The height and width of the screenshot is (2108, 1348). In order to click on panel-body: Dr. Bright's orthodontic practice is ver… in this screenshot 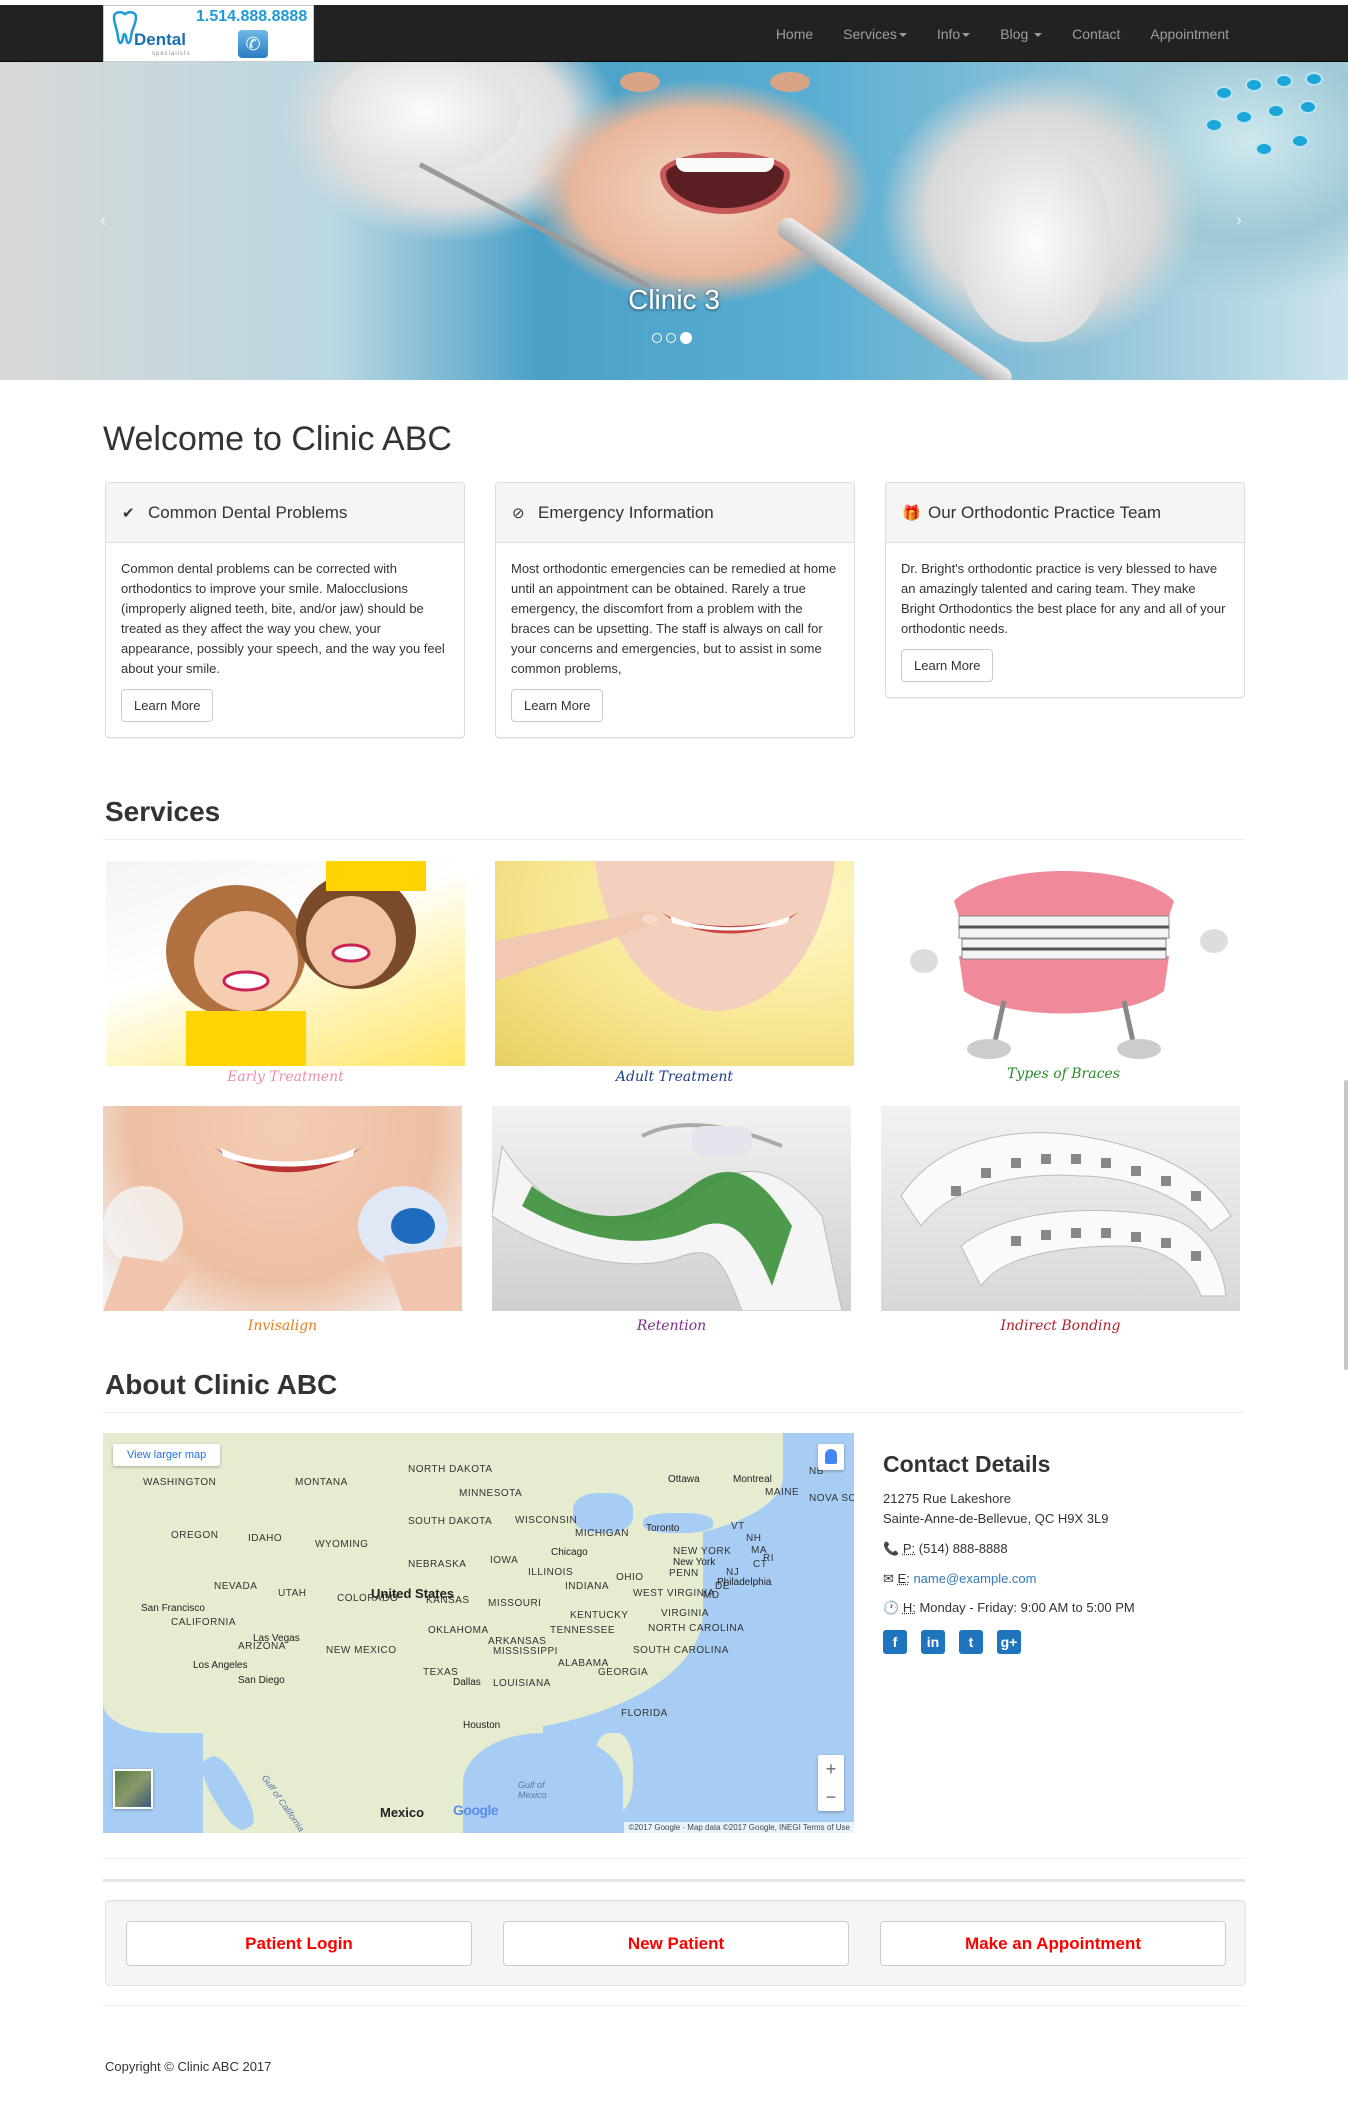, I will do `click(1065, 620)`.